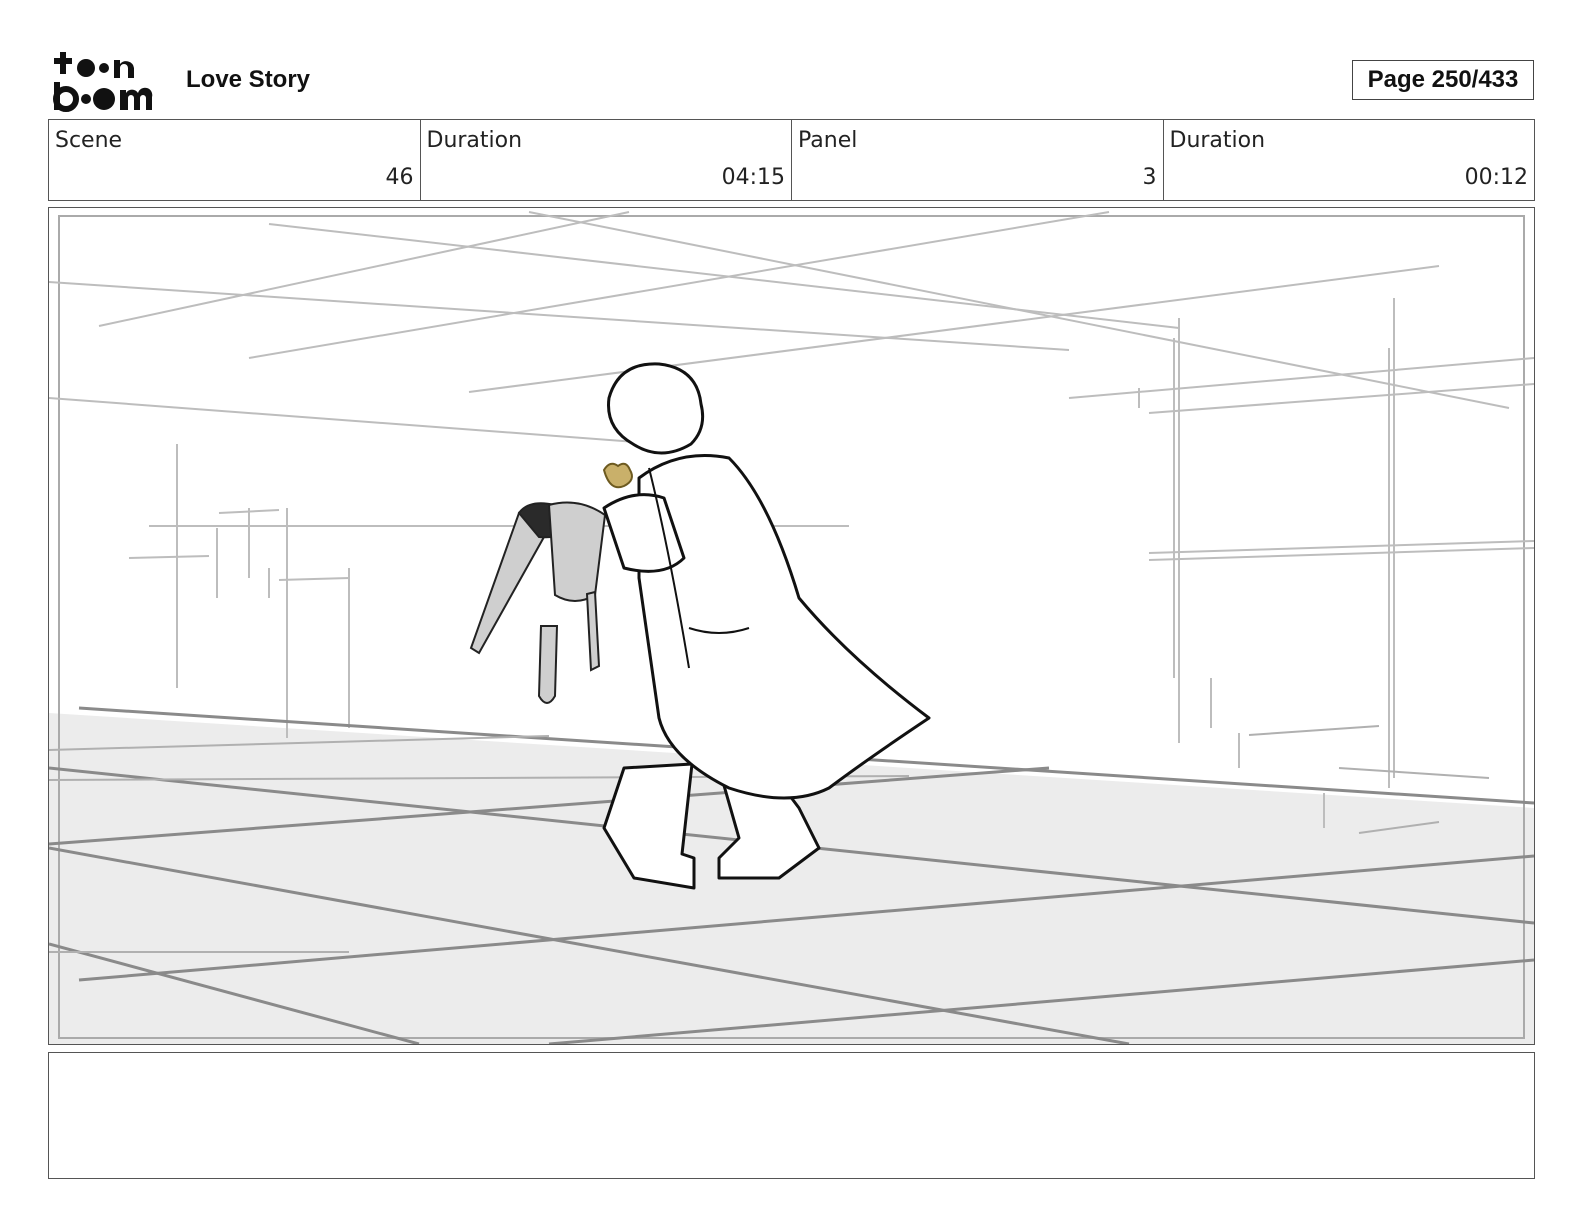 The image size is (1584, 1224). Describe the element at coordinates (399, 177) in the screenshot. I see `scene-value: 46` at that location.